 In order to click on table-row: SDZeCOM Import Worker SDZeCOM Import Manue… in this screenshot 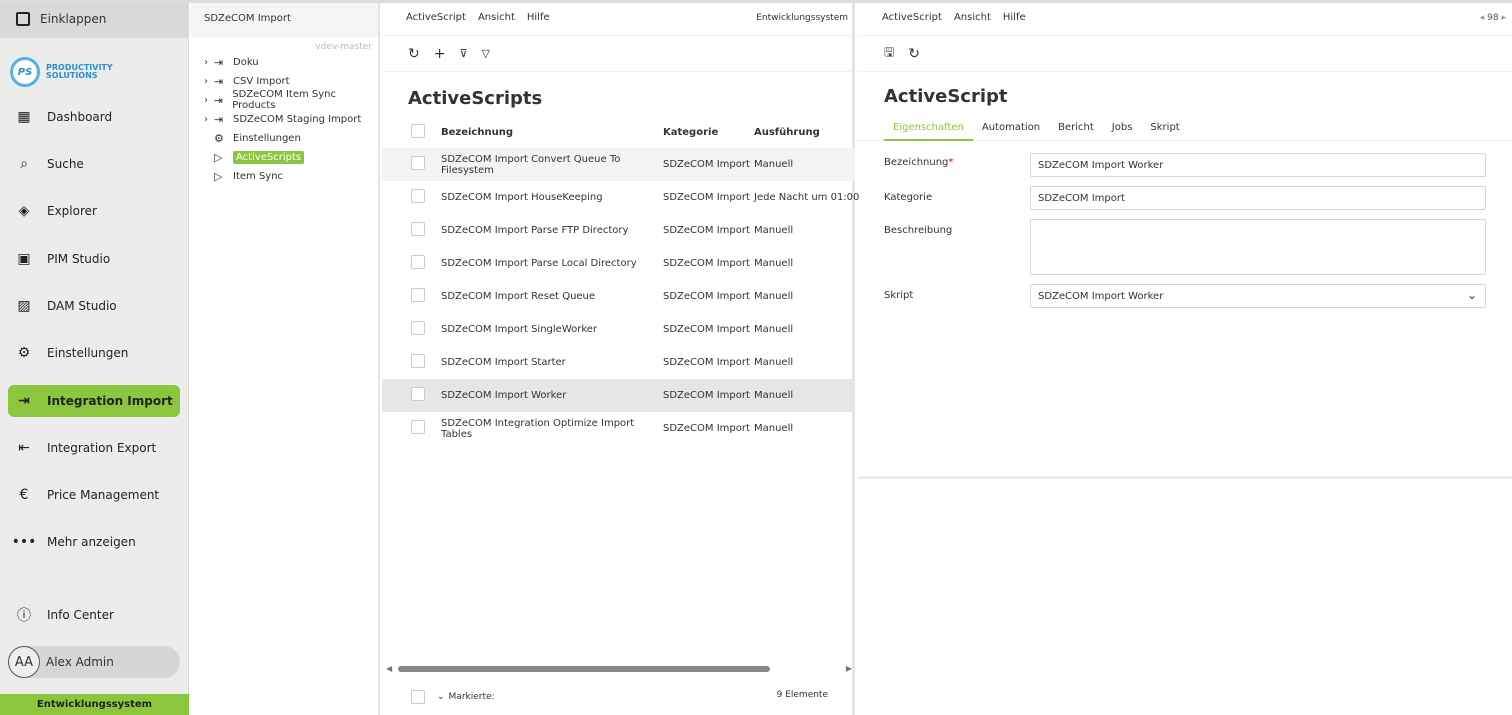, I will do `click(618, 395)`.